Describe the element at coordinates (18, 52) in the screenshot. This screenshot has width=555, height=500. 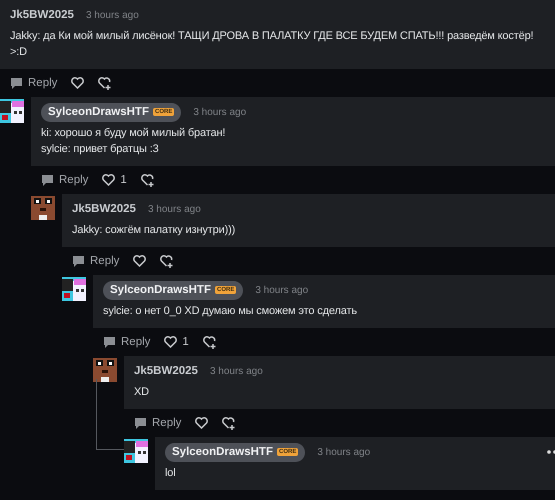
I see `comment-text: >:D` at that location.